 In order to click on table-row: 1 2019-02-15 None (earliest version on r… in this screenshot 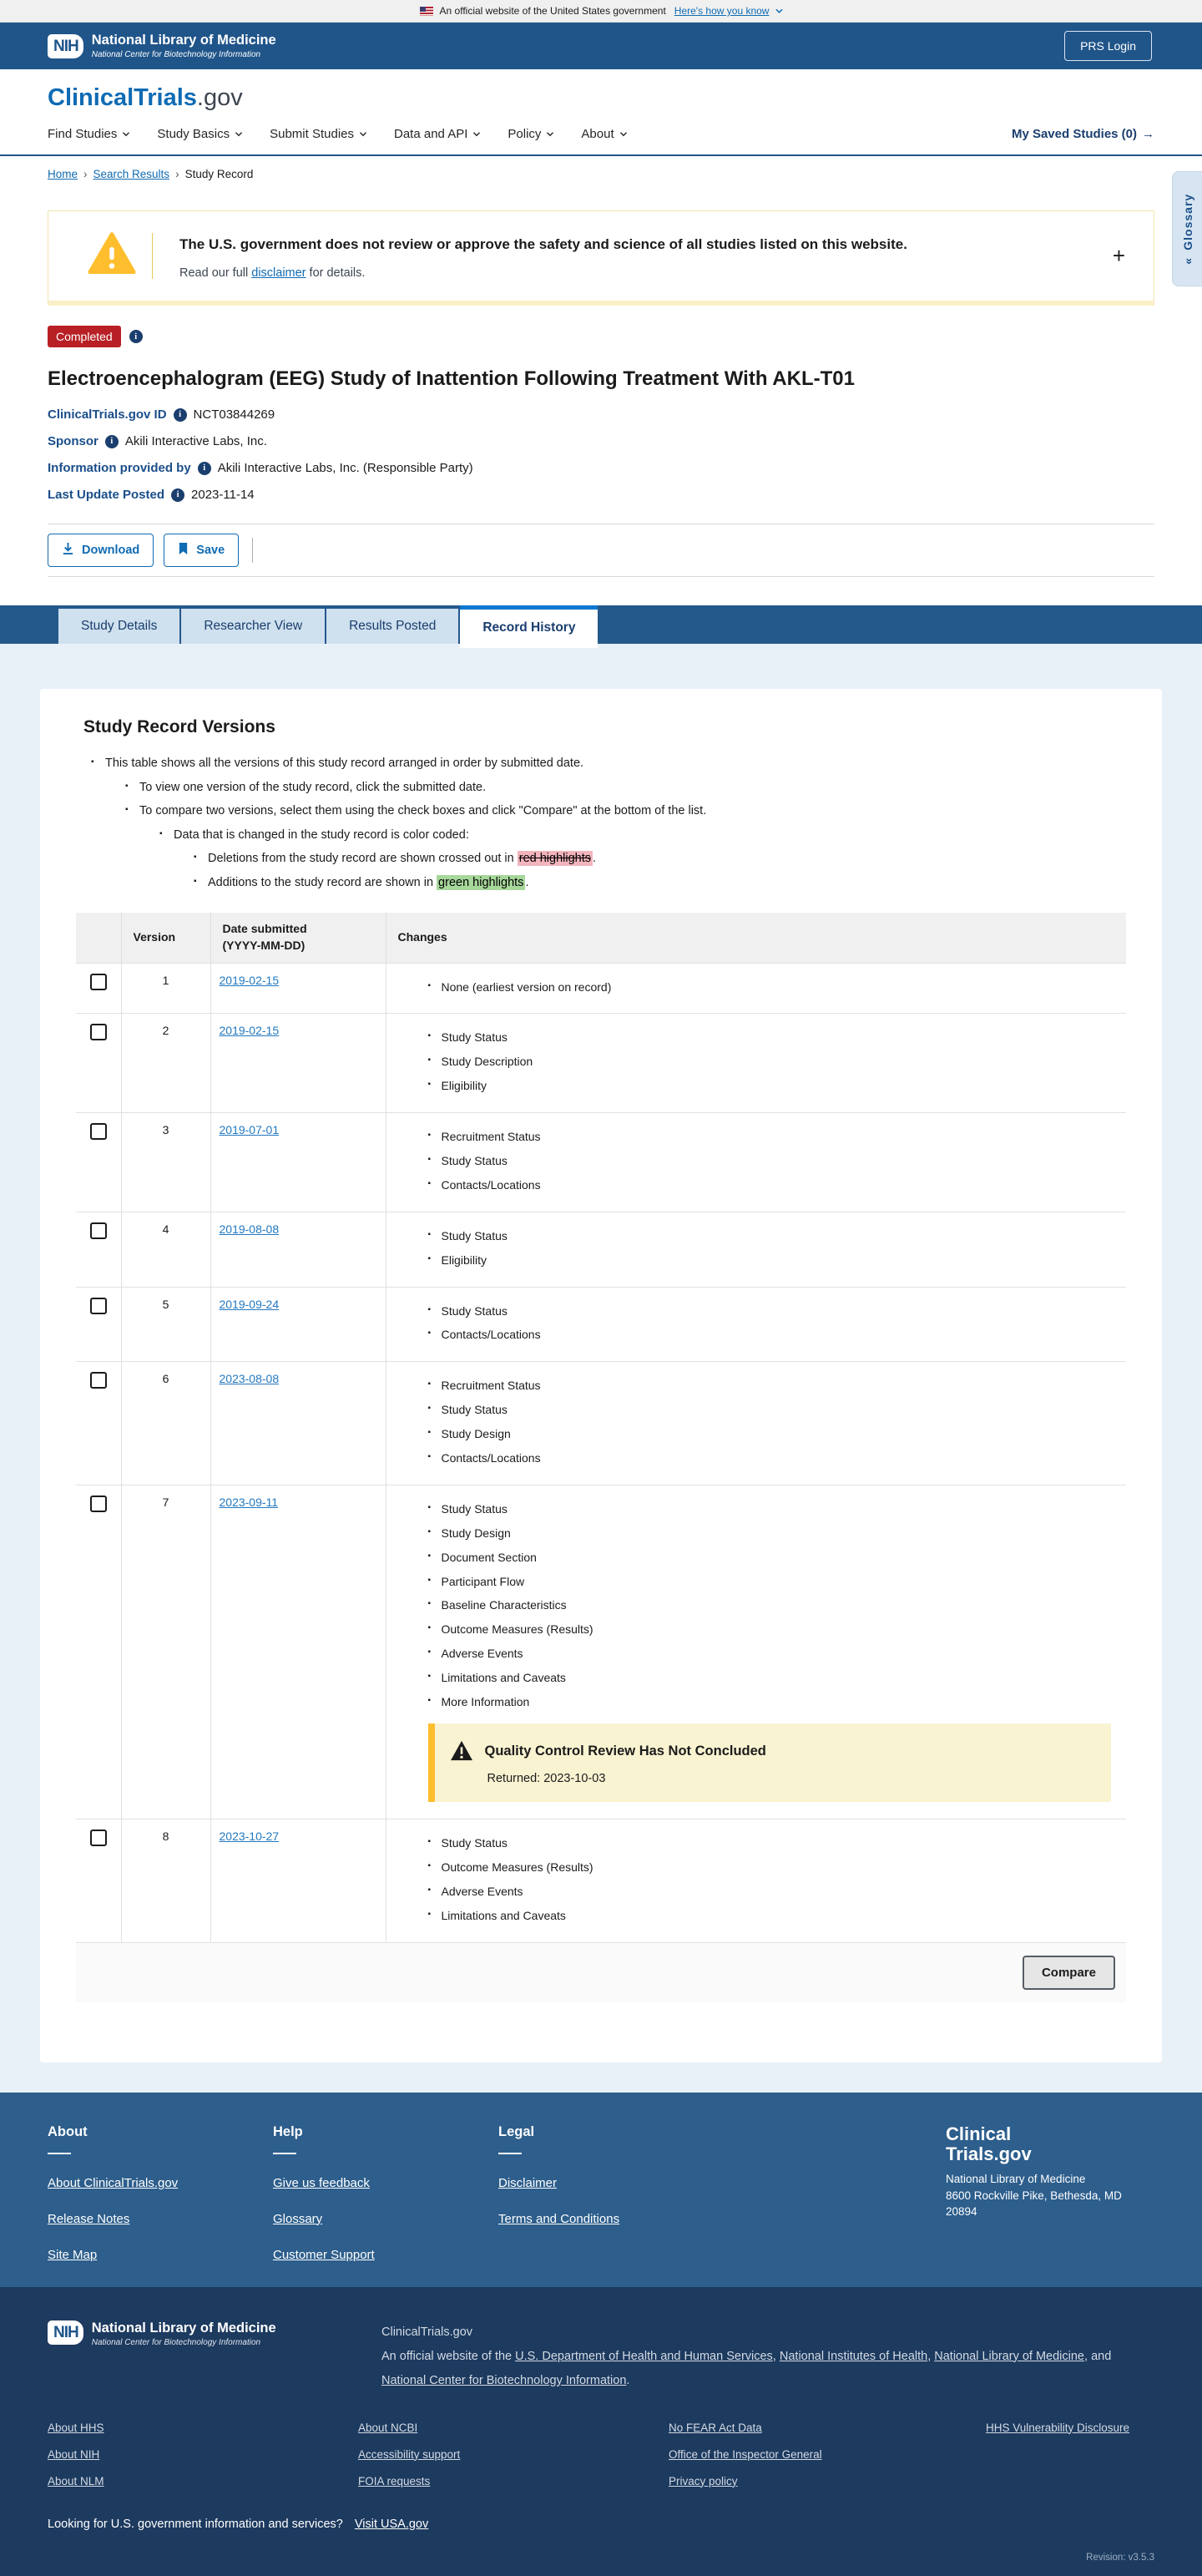, I will do `click(601, 988)`.